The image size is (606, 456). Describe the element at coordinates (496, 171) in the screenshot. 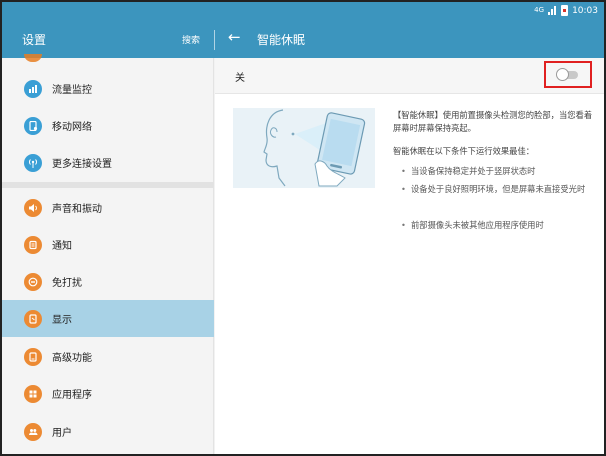

I see `condition-item: 当设备保持稳定并处于竖屏状态时` at that location.